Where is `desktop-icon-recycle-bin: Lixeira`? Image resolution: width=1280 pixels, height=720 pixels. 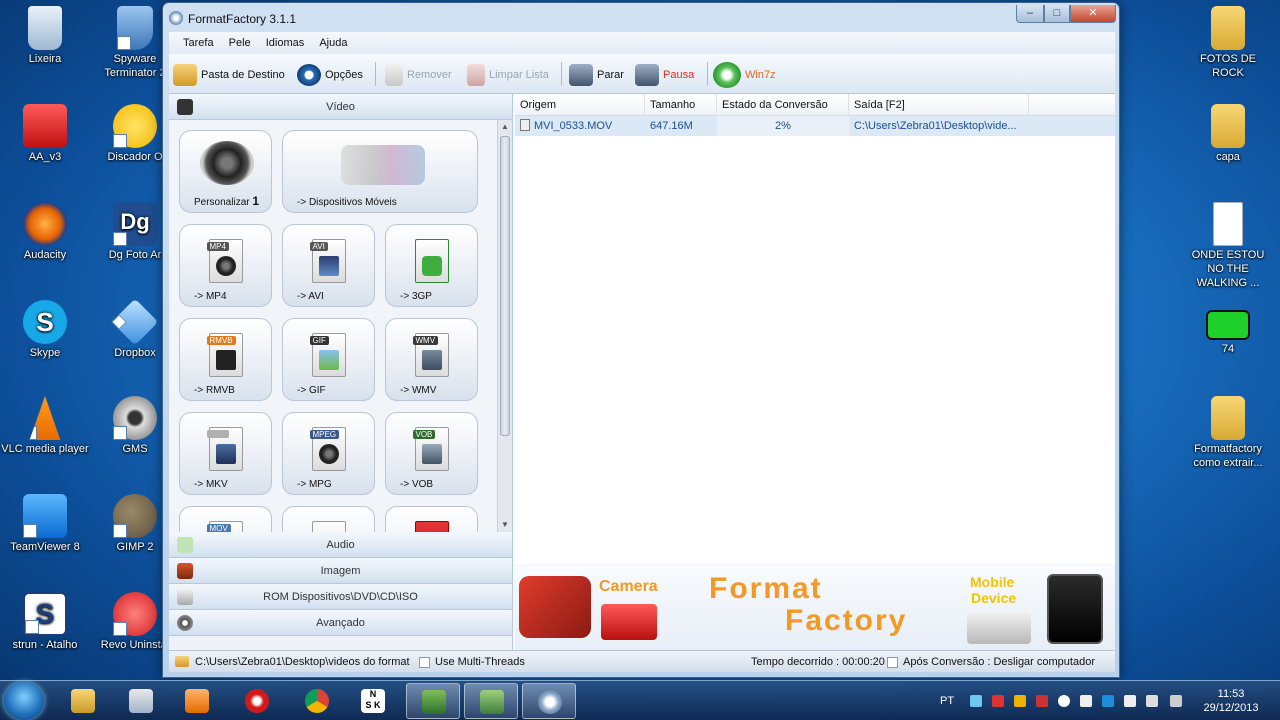
desktop-icon-recycle-bin: Lixeira is located at coordinates (45, 36).